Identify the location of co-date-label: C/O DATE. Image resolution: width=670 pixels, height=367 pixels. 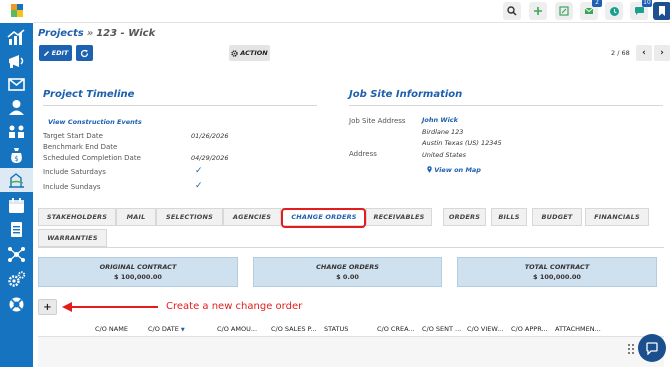
(163, 329).